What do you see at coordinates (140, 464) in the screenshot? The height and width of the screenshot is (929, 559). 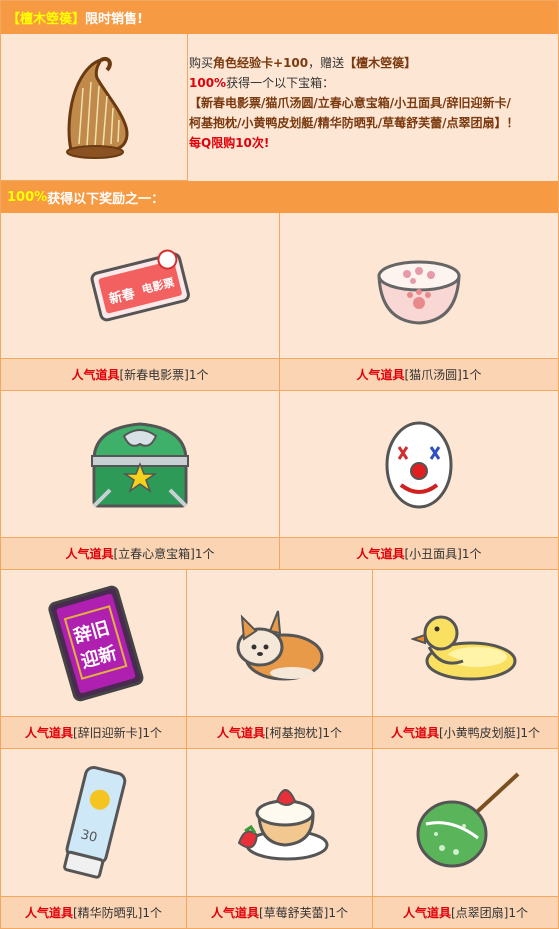 I see `treasure-chest-icon` at bounding box center [140, 464].